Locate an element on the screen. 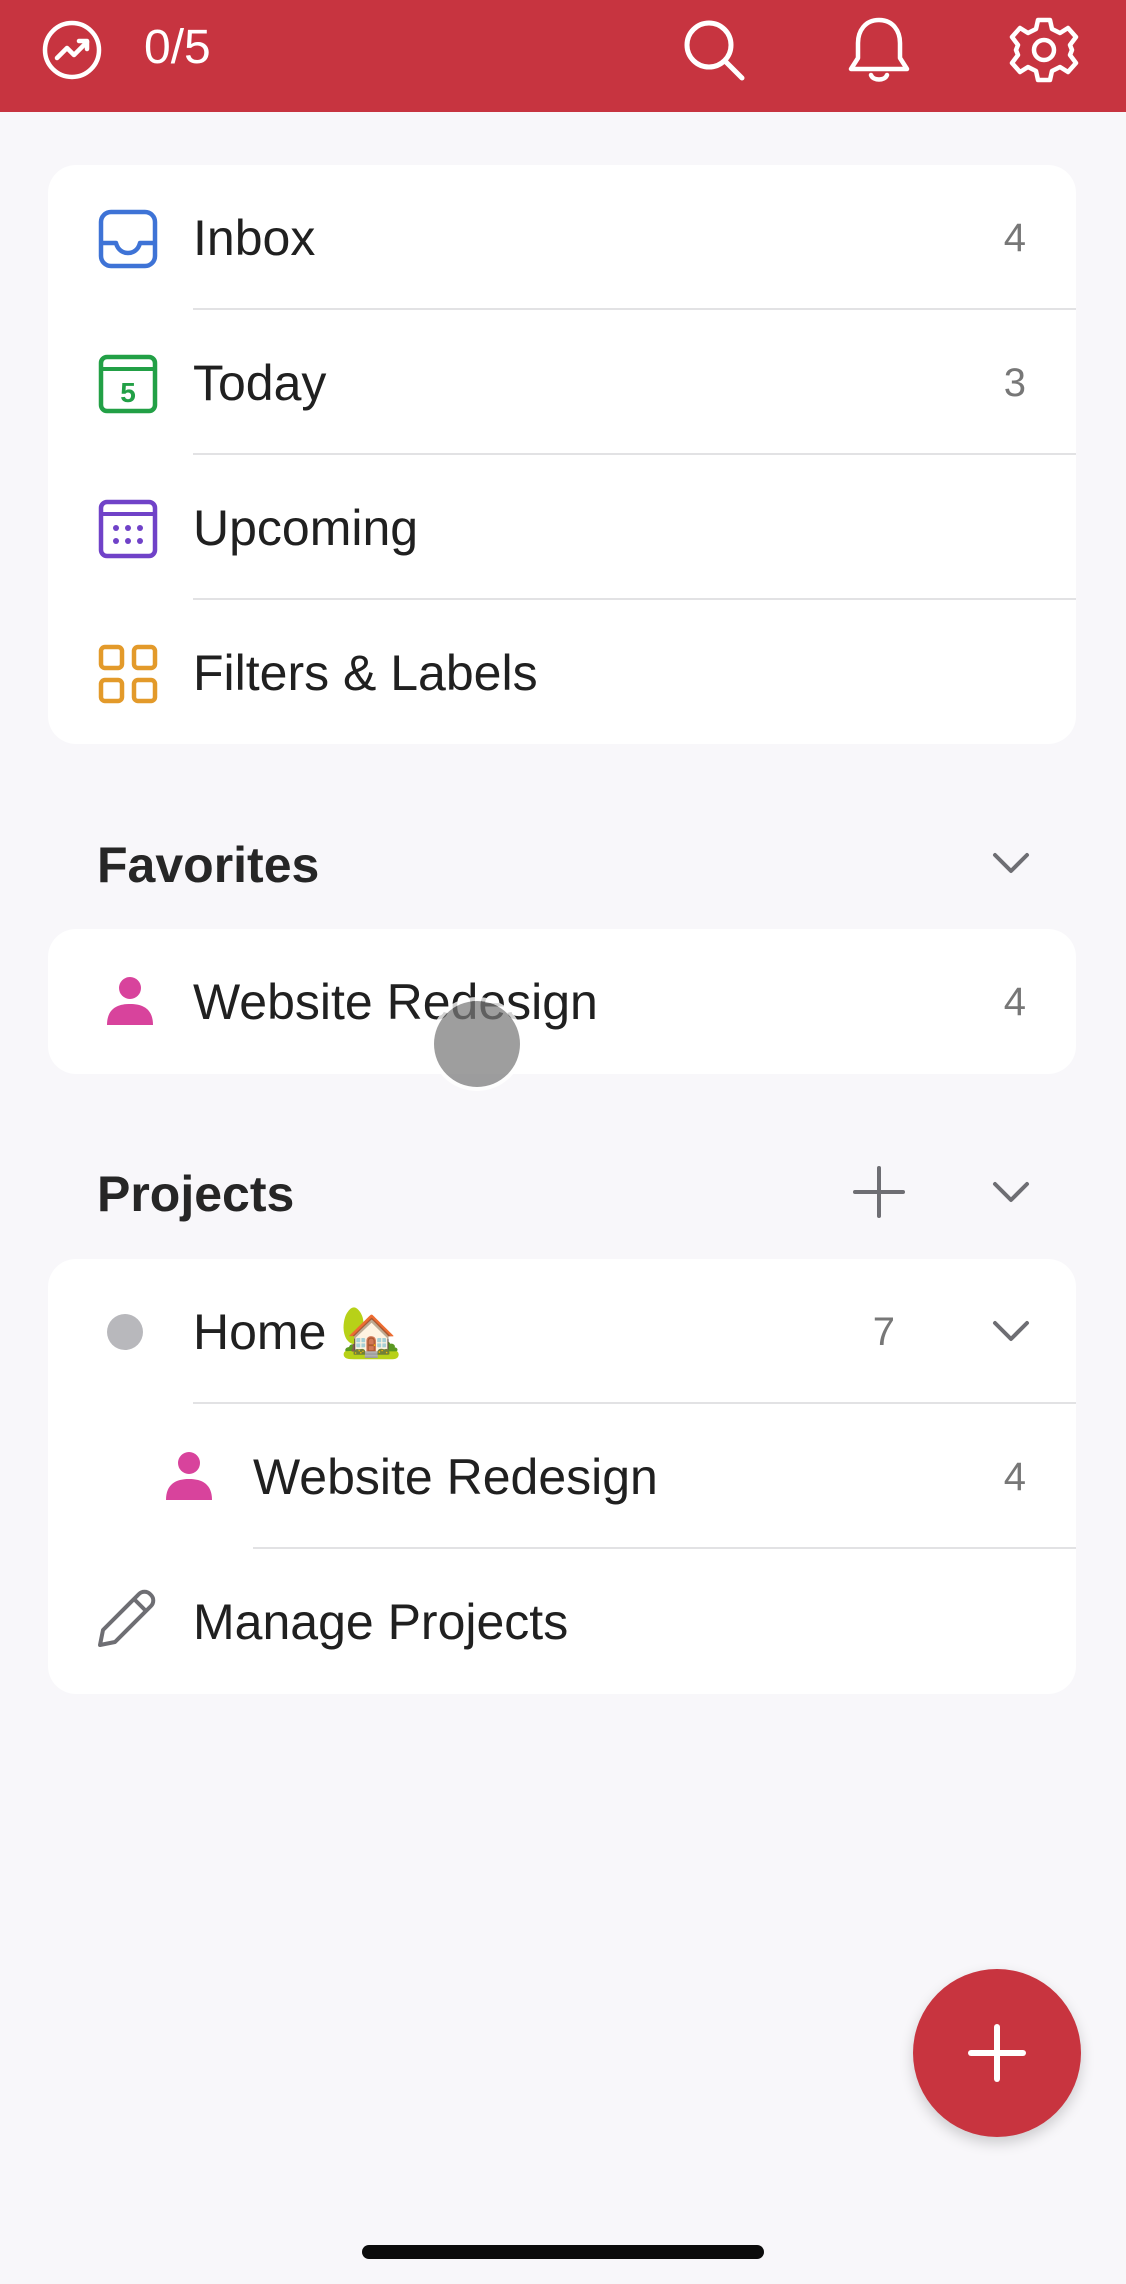  touch-indicator is located at coordinates (477, 1044).